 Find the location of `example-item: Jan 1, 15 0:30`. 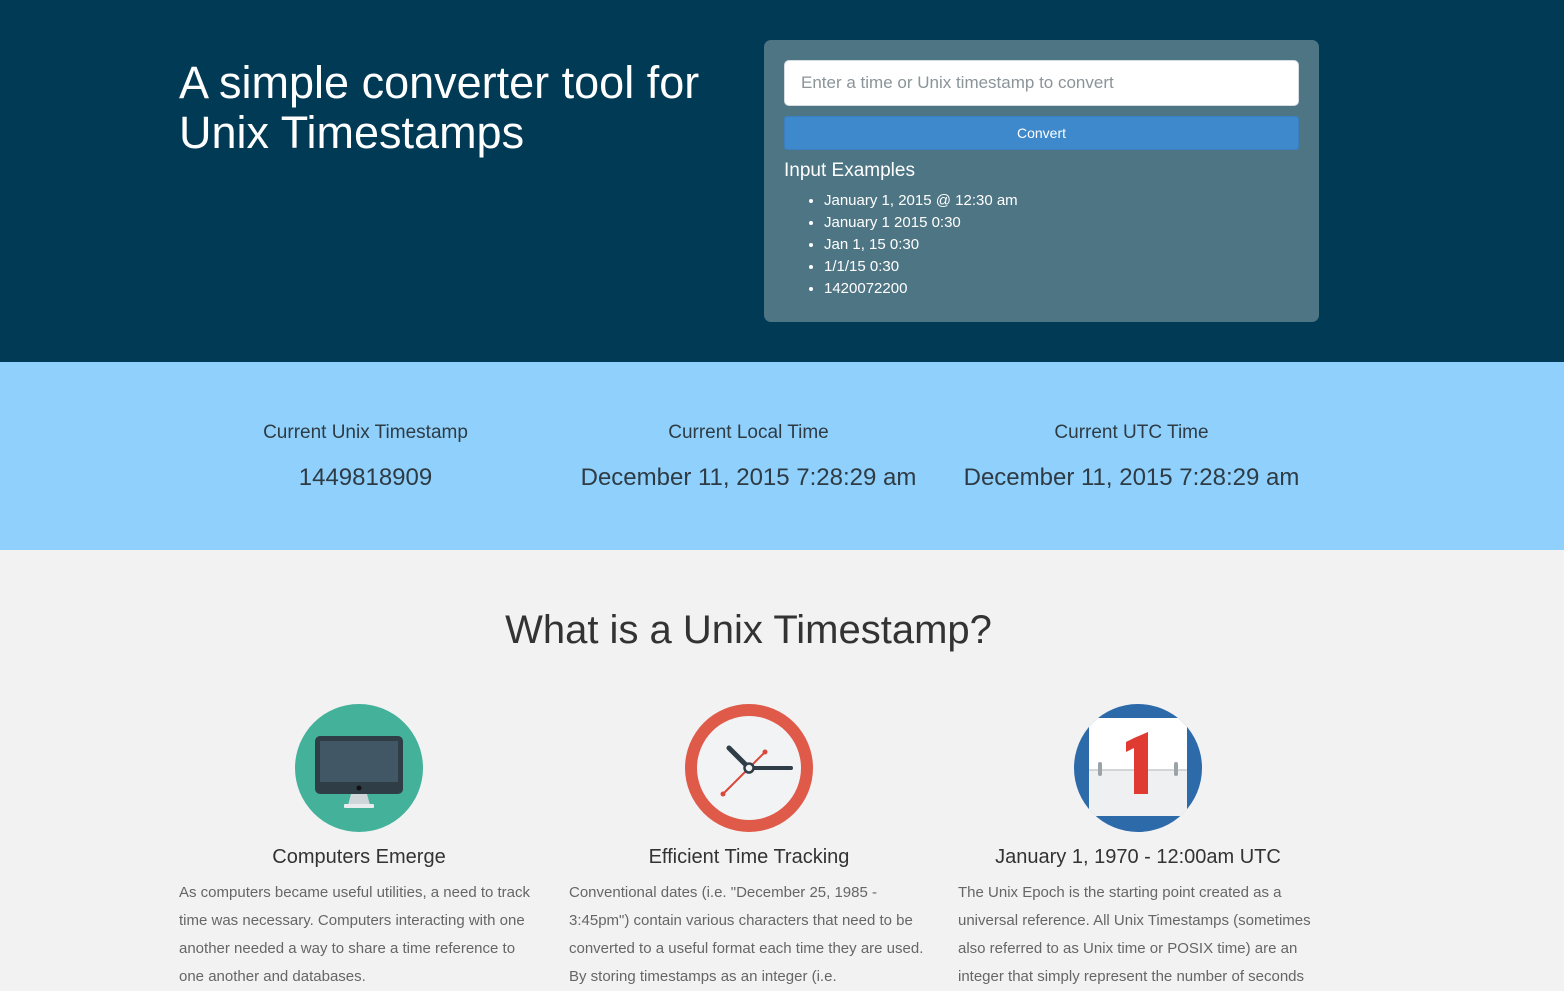

example-item: Jan 1, 15 0:30 is located at coordinates (1061, 245).